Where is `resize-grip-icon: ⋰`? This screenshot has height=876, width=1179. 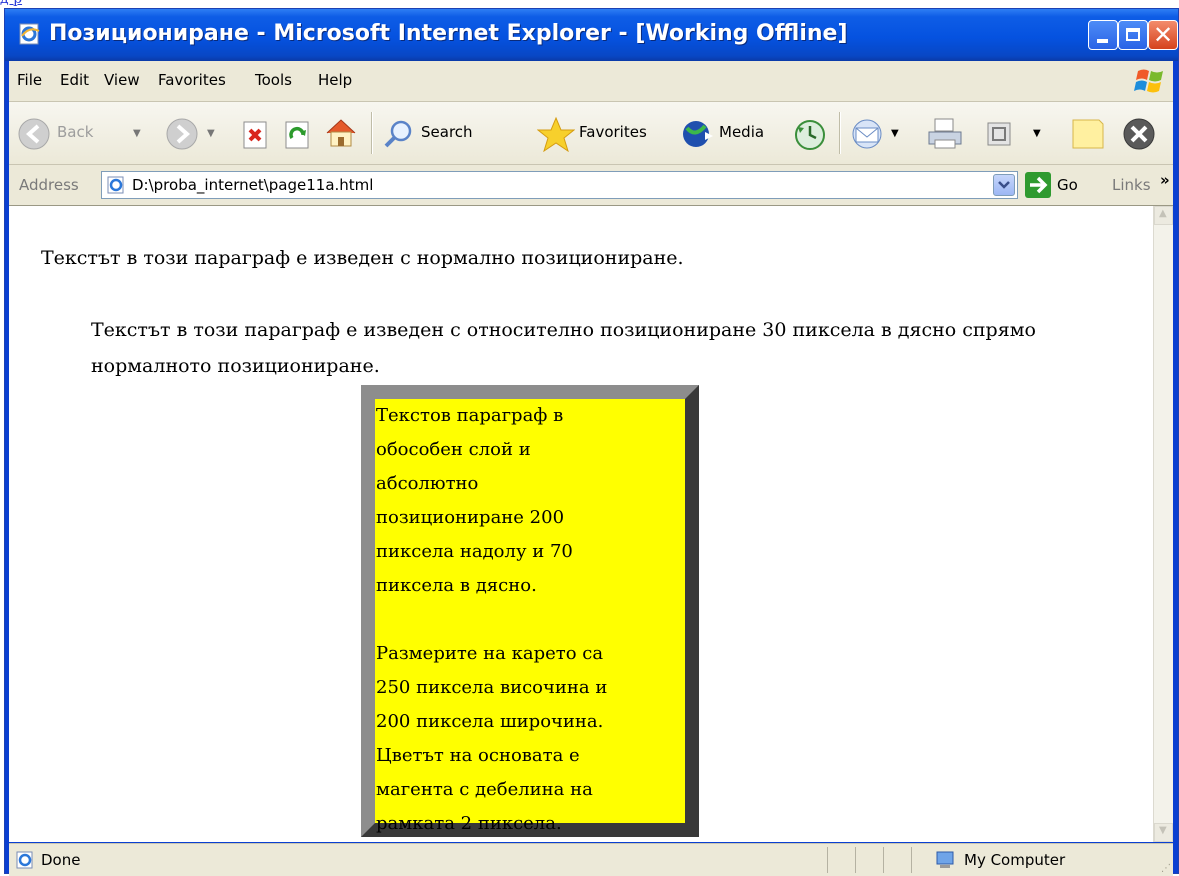 resize-grip-icon: ⋰ is located at coordinates (1166, 868).